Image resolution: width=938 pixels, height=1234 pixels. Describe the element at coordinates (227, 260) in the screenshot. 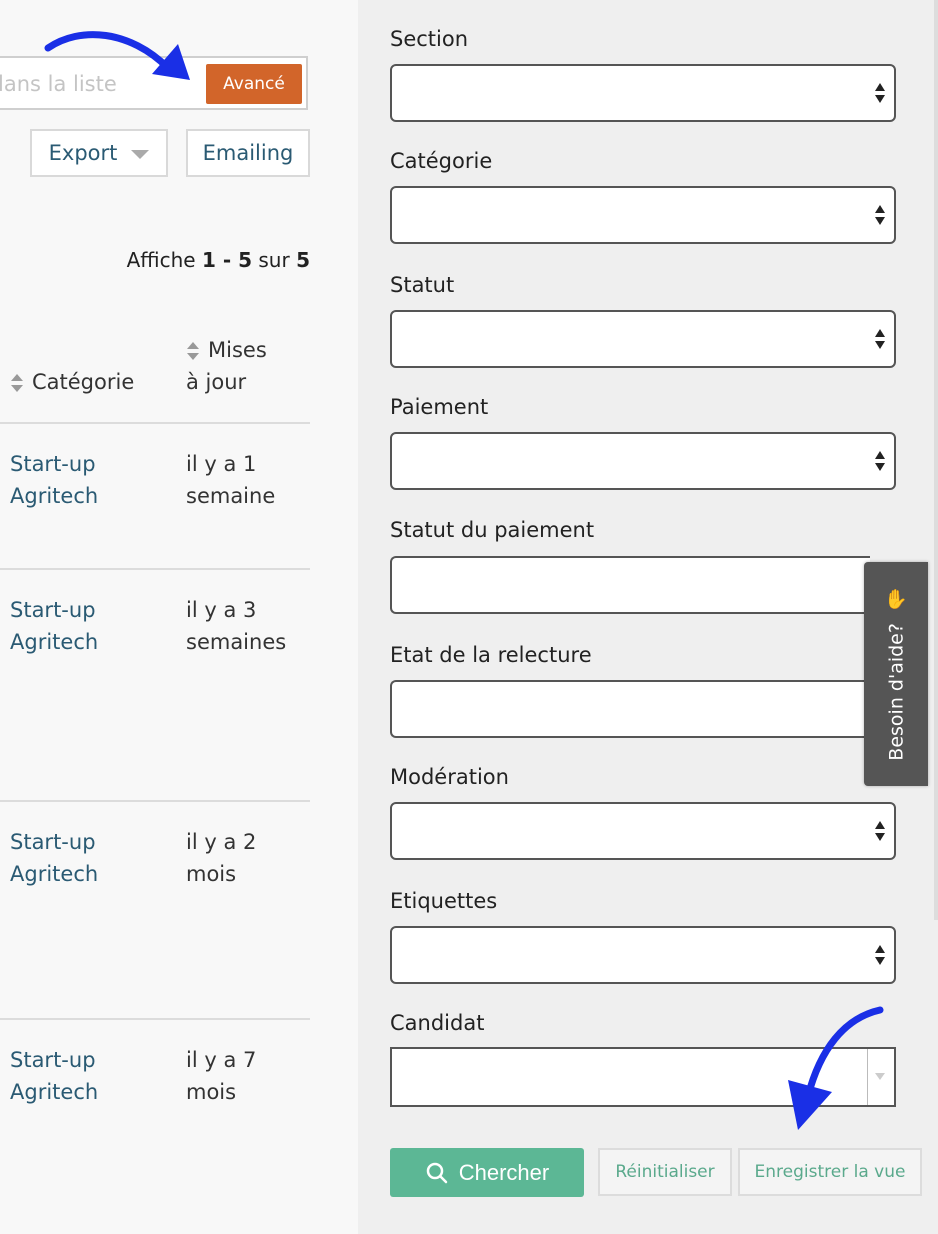

I see `results-range: 1 - 5` at that location.